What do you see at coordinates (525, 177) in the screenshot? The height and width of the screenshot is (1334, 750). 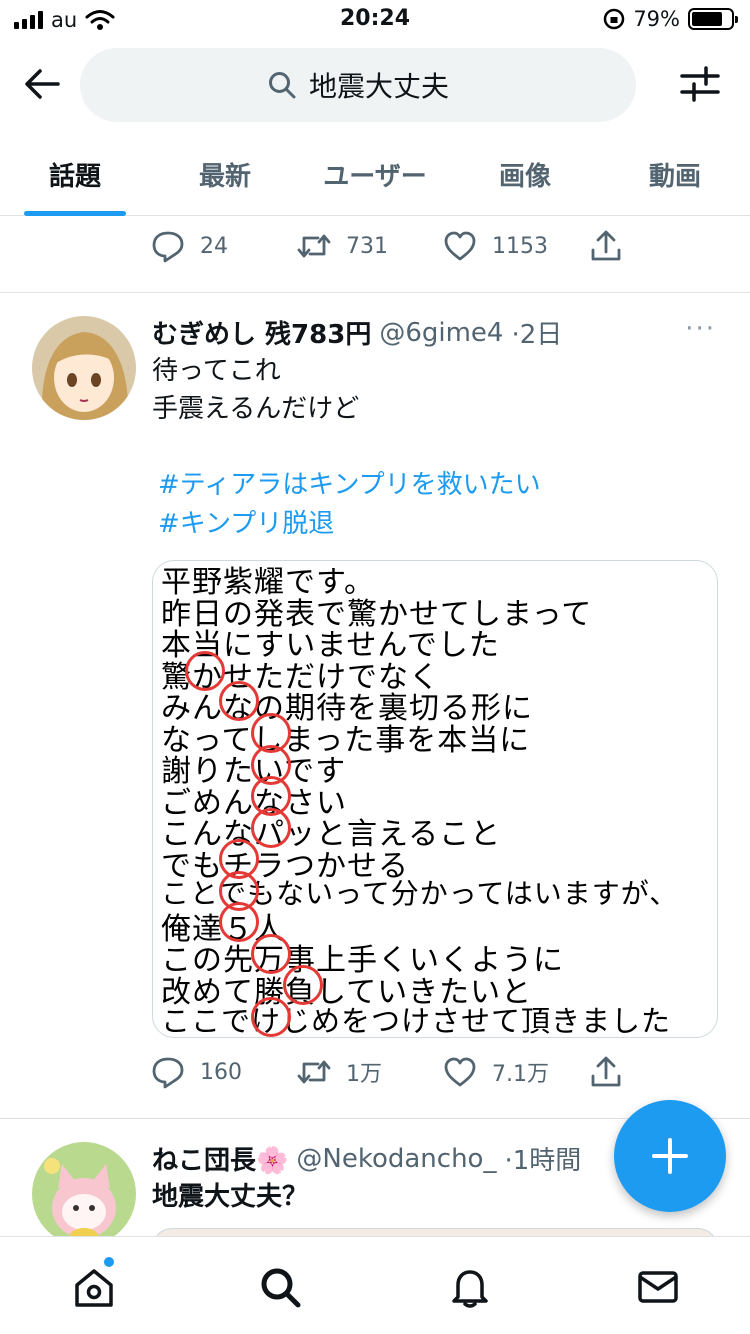 I see `tab-images: 画像` at bounding box center [525, 177].